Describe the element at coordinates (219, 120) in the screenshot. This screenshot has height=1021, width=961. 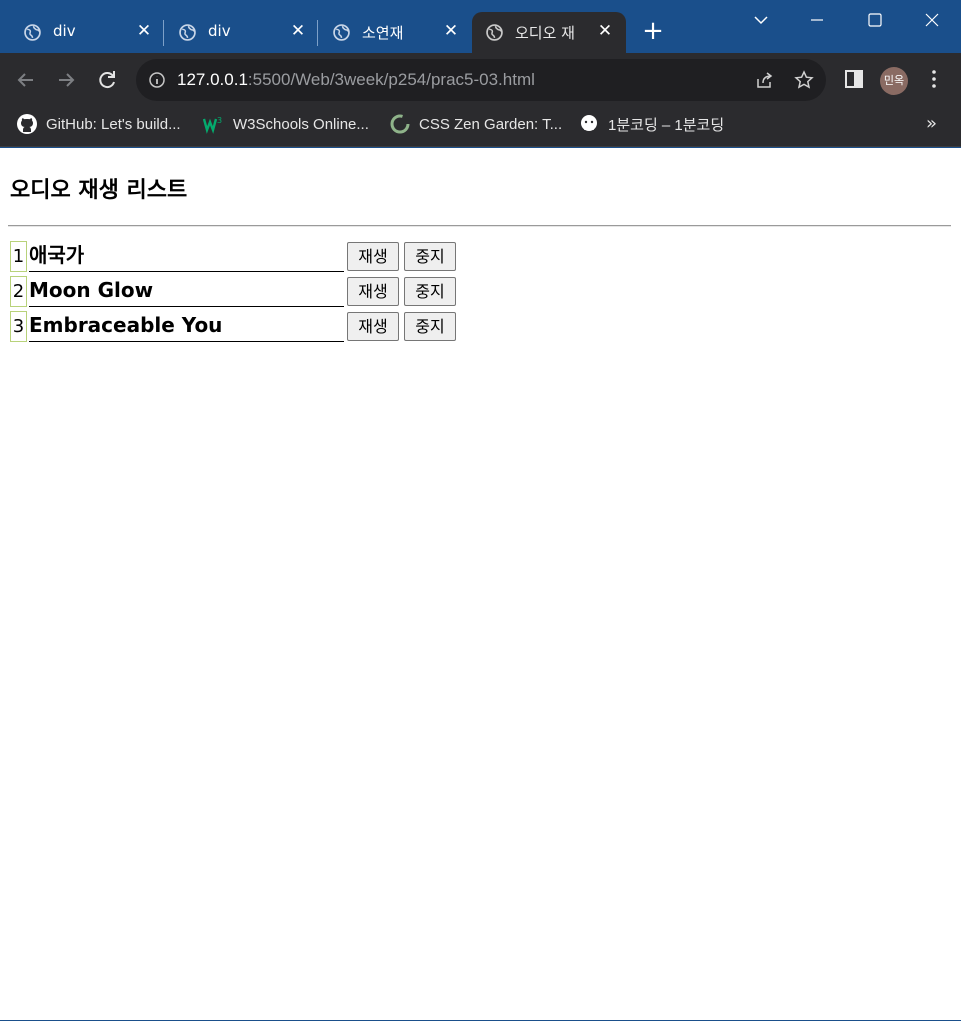
I see `svg-text: 3` at that location.